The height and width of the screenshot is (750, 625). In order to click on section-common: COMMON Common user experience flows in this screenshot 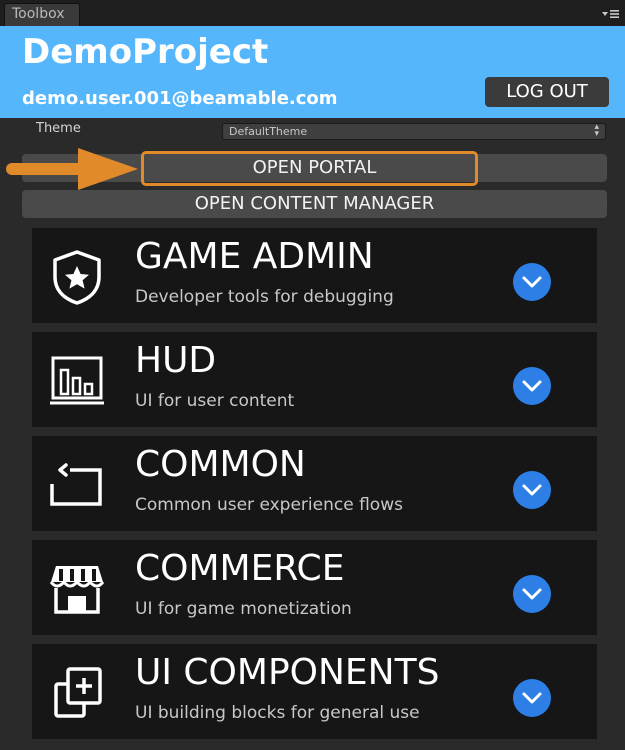, I will do `click(314, 483)`.